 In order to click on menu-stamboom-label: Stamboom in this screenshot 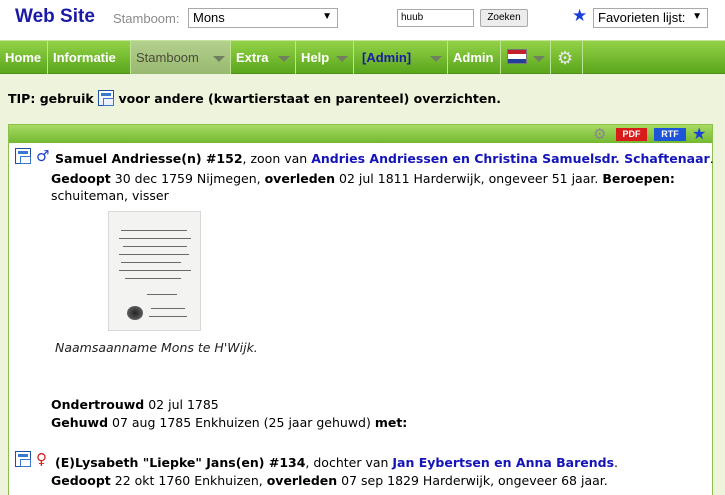, I will do `click(167, 57)`.